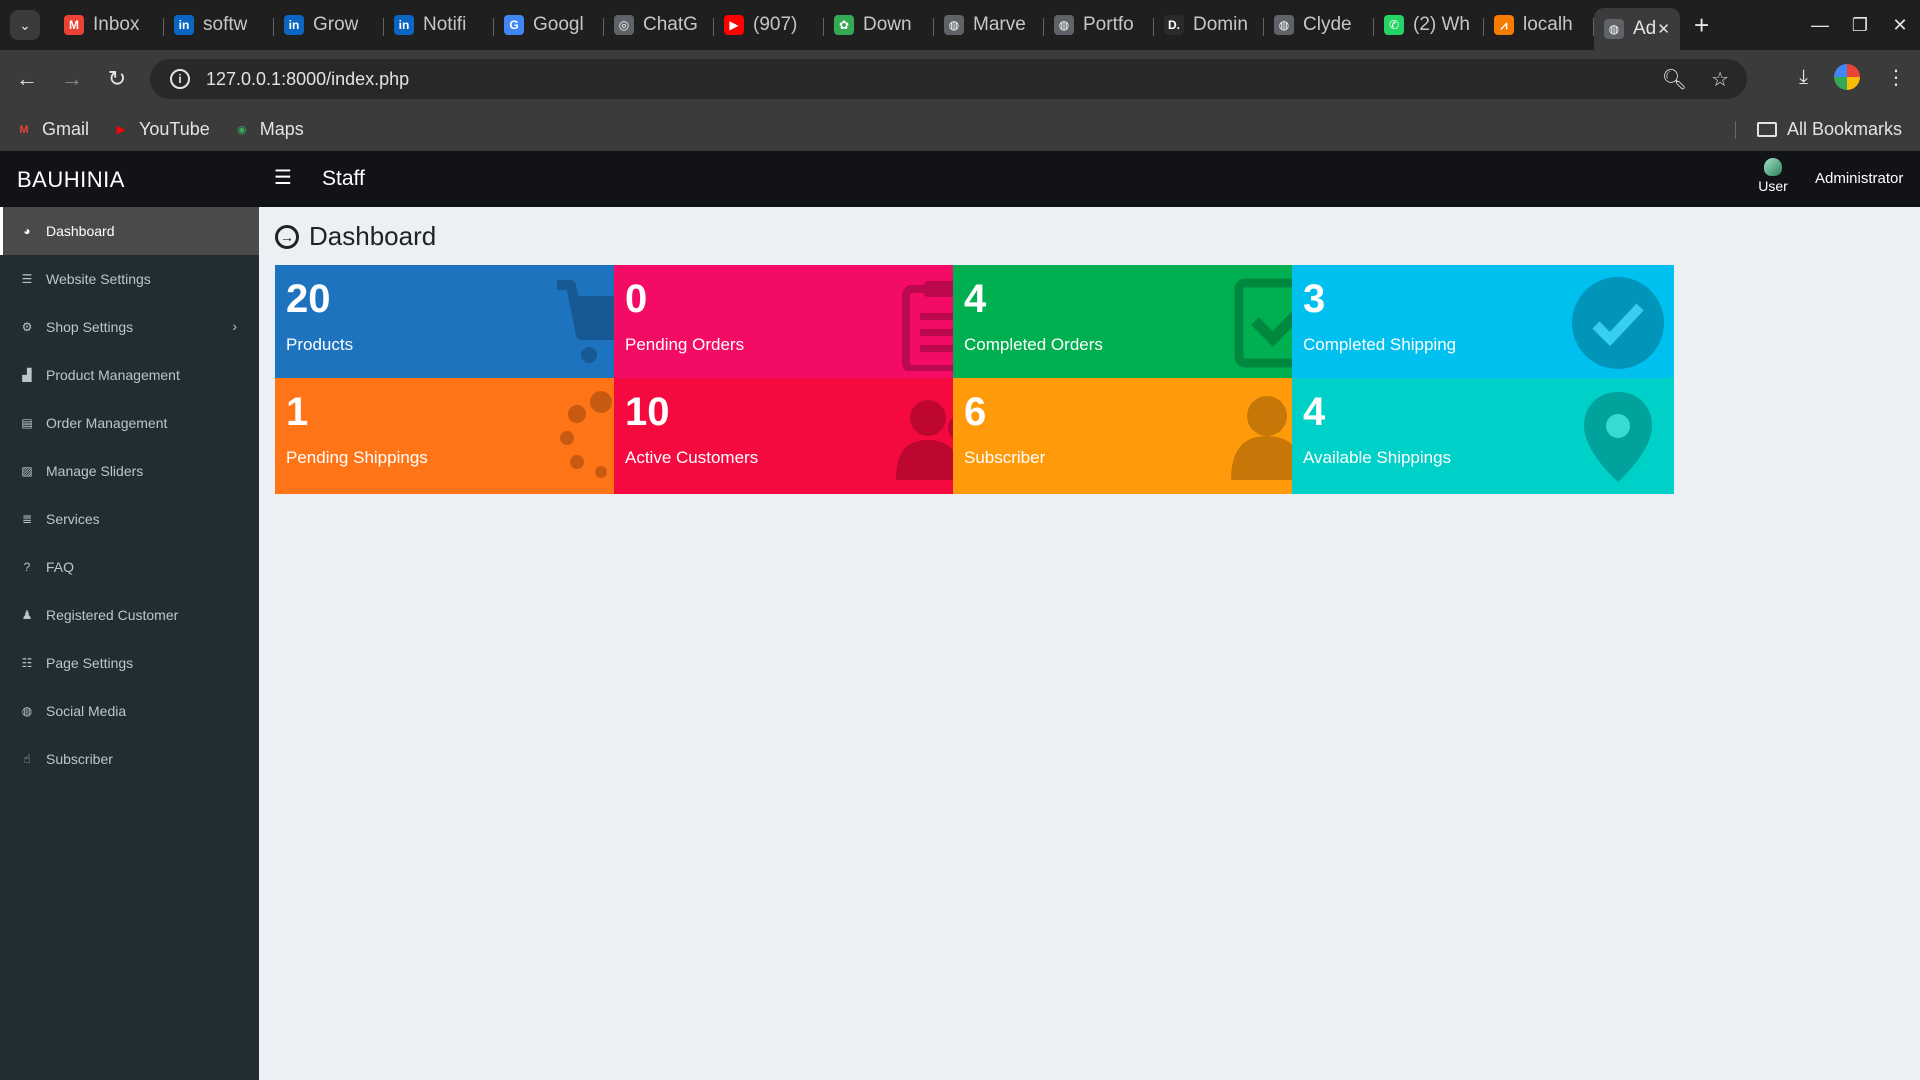 Image resolution: width=1920 pixels, height=1080 pixels. Describe the element at coordinates (79, 759) in the screenshot. I see `sidebar-item-label: Subscriber` at that location.